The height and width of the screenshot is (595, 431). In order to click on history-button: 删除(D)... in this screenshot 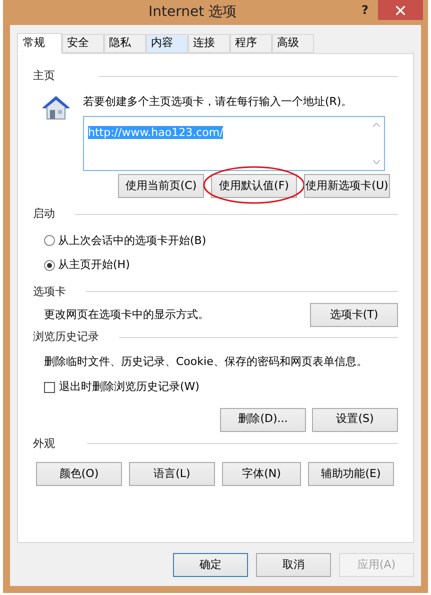, I will do `click(263, 420)`.